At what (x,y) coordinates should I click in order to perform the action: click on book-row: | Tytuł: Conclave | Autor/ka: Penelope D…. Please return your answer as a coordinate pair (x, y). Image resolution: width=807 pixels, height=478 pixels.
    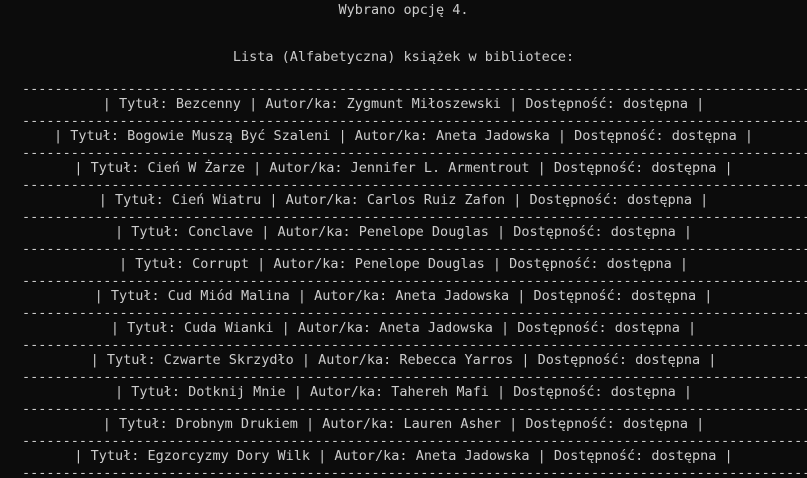
    Looking at the image, I should click on (403, 232).